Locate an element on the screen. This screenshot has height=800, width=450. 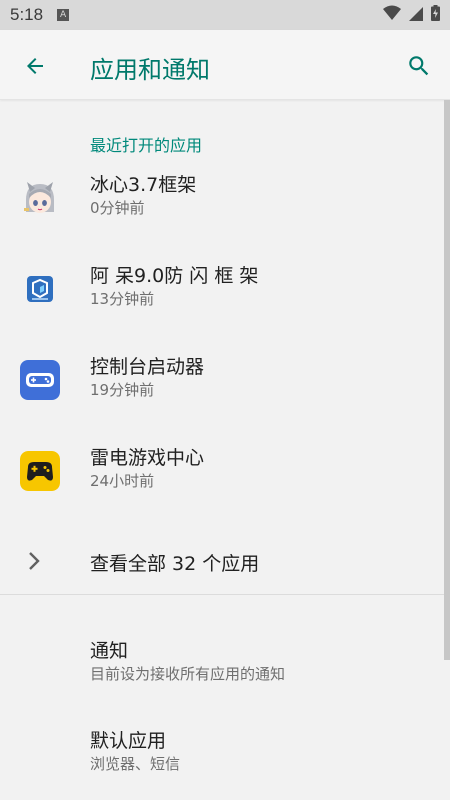
battery-charging-icon is located at coordinates (435, 15).